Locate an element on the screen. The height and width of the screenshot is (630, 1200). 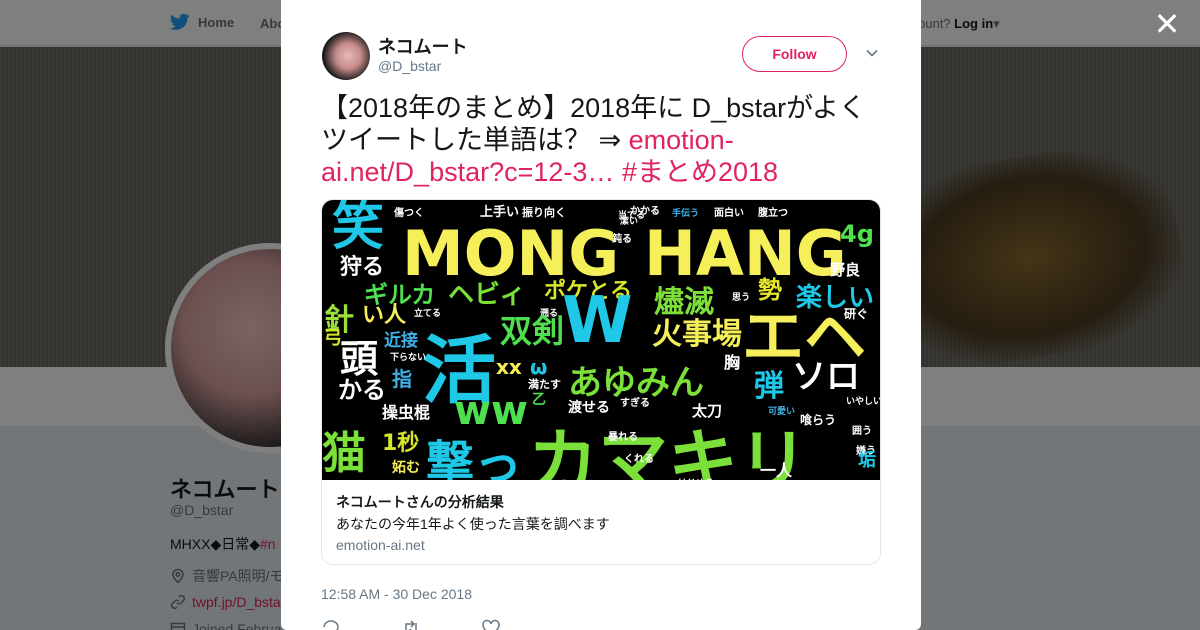
tweet-timestamp: 12:58 AM - 30 Dec 2018 is located at coordinates (396, 594).